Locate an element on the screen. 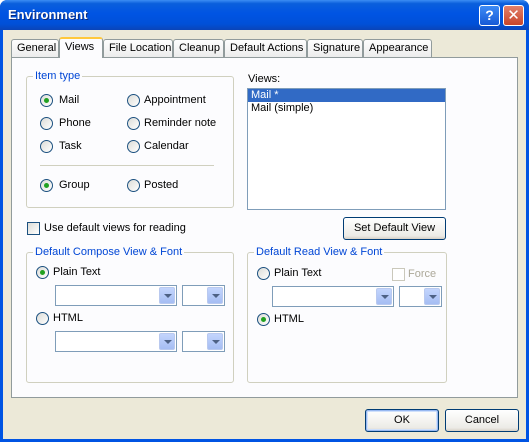  read-html-radio is located at coordinates (263, 319).